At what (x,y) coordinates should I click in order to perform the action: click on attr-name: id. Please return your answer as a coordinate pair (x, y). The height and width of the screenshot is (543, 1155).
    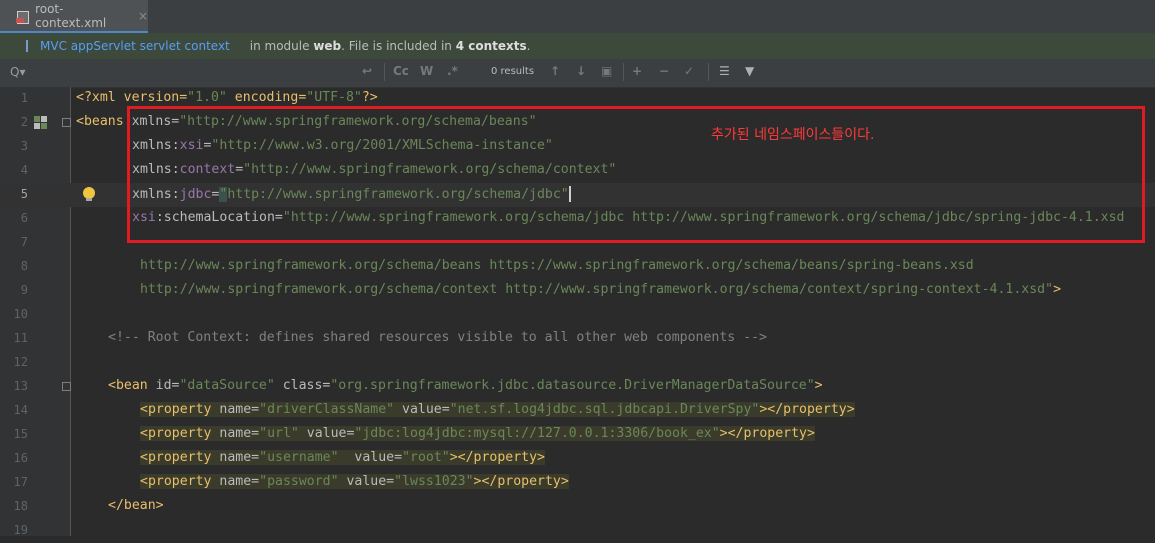
    Looking at the image, I should click on (163, 385).